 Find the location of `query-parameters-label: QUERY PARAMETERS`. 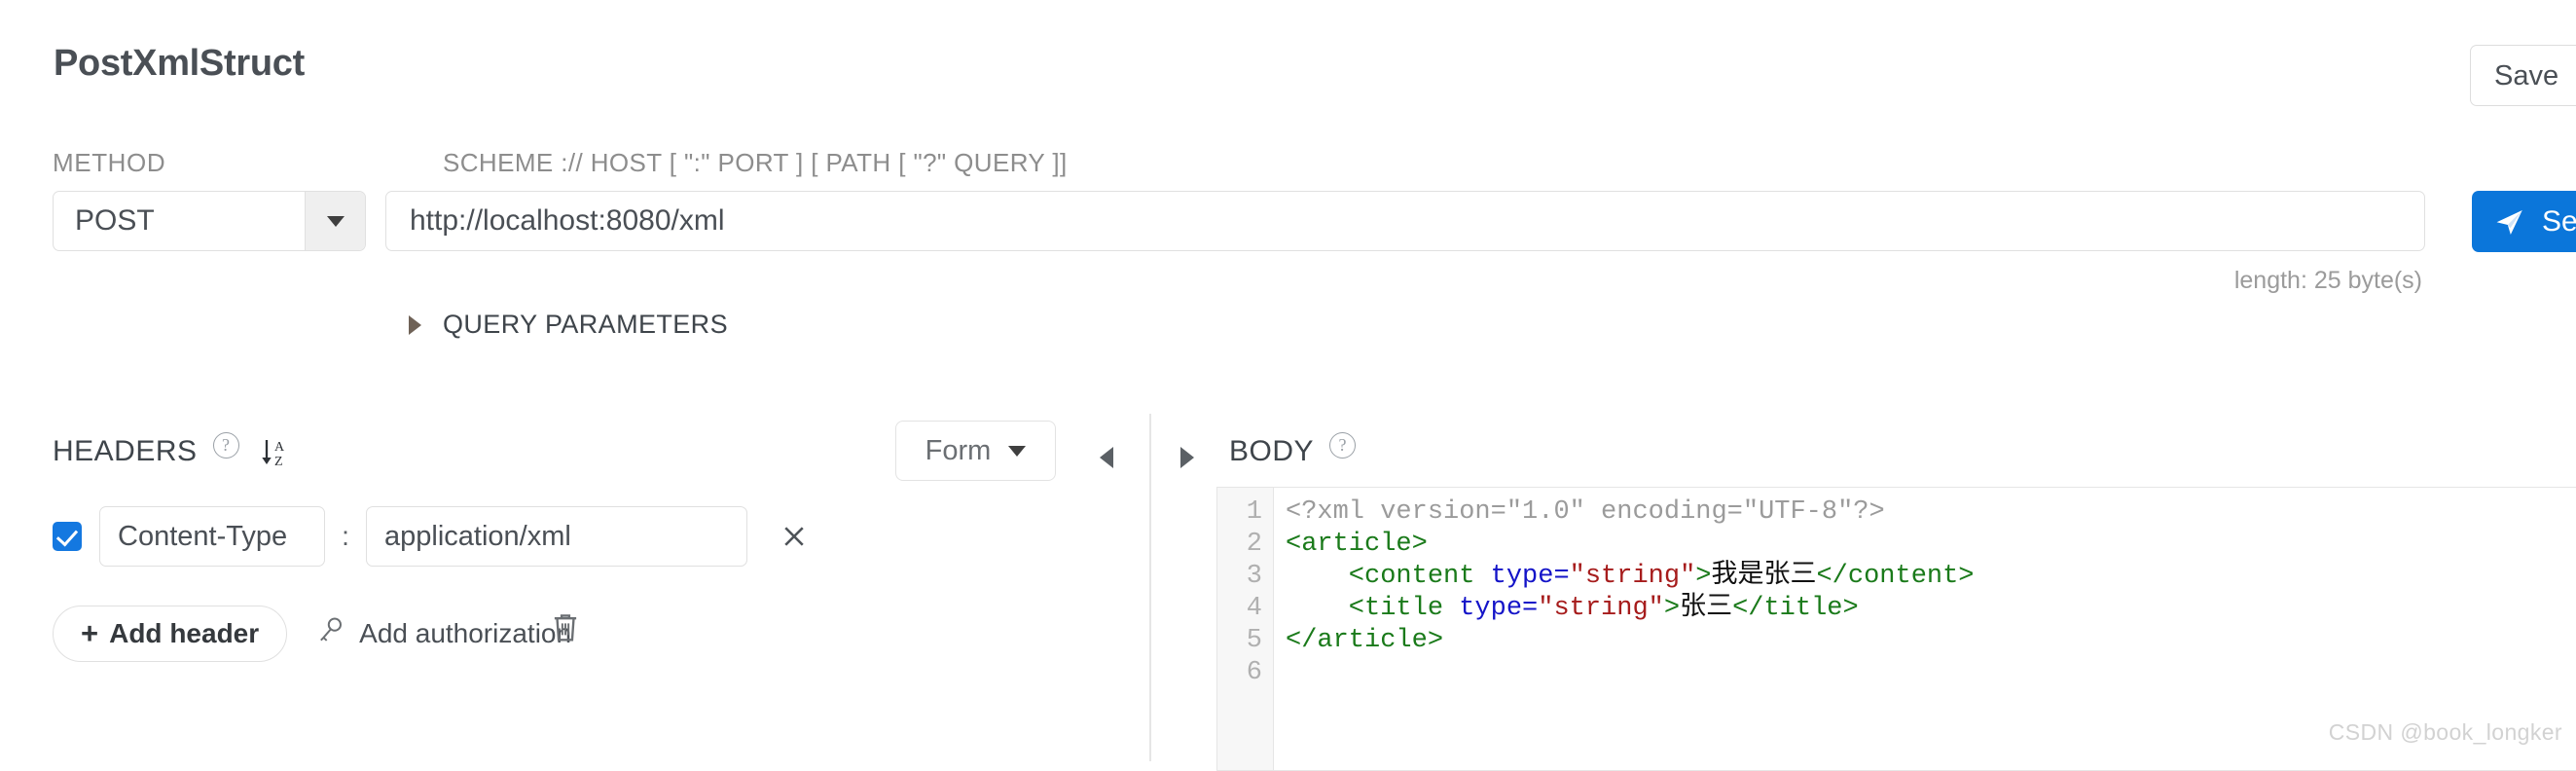

query-parameters-label: QUERY PARAMETERS is located at coordinates (585, 324).